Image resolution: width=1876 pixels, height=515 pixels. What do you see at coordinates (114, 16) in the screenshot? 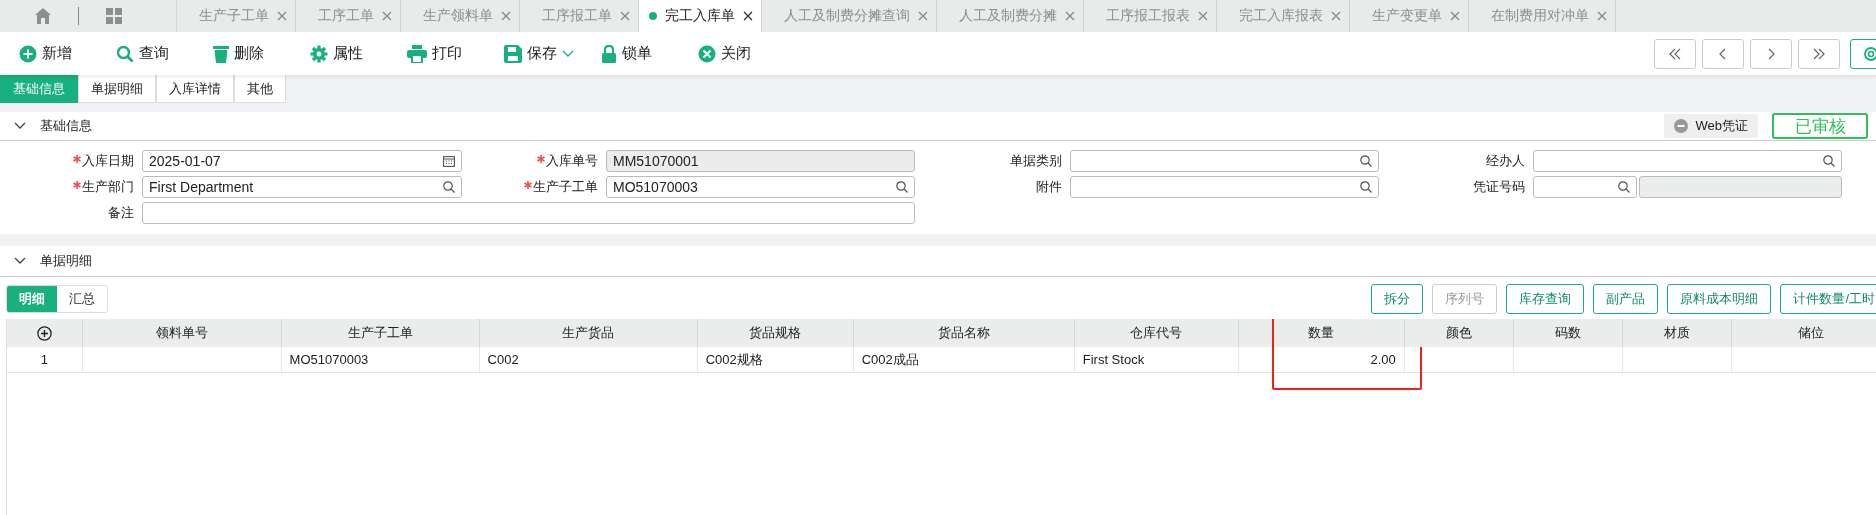
I see `grid-icon` at bounding box center [114, 16].